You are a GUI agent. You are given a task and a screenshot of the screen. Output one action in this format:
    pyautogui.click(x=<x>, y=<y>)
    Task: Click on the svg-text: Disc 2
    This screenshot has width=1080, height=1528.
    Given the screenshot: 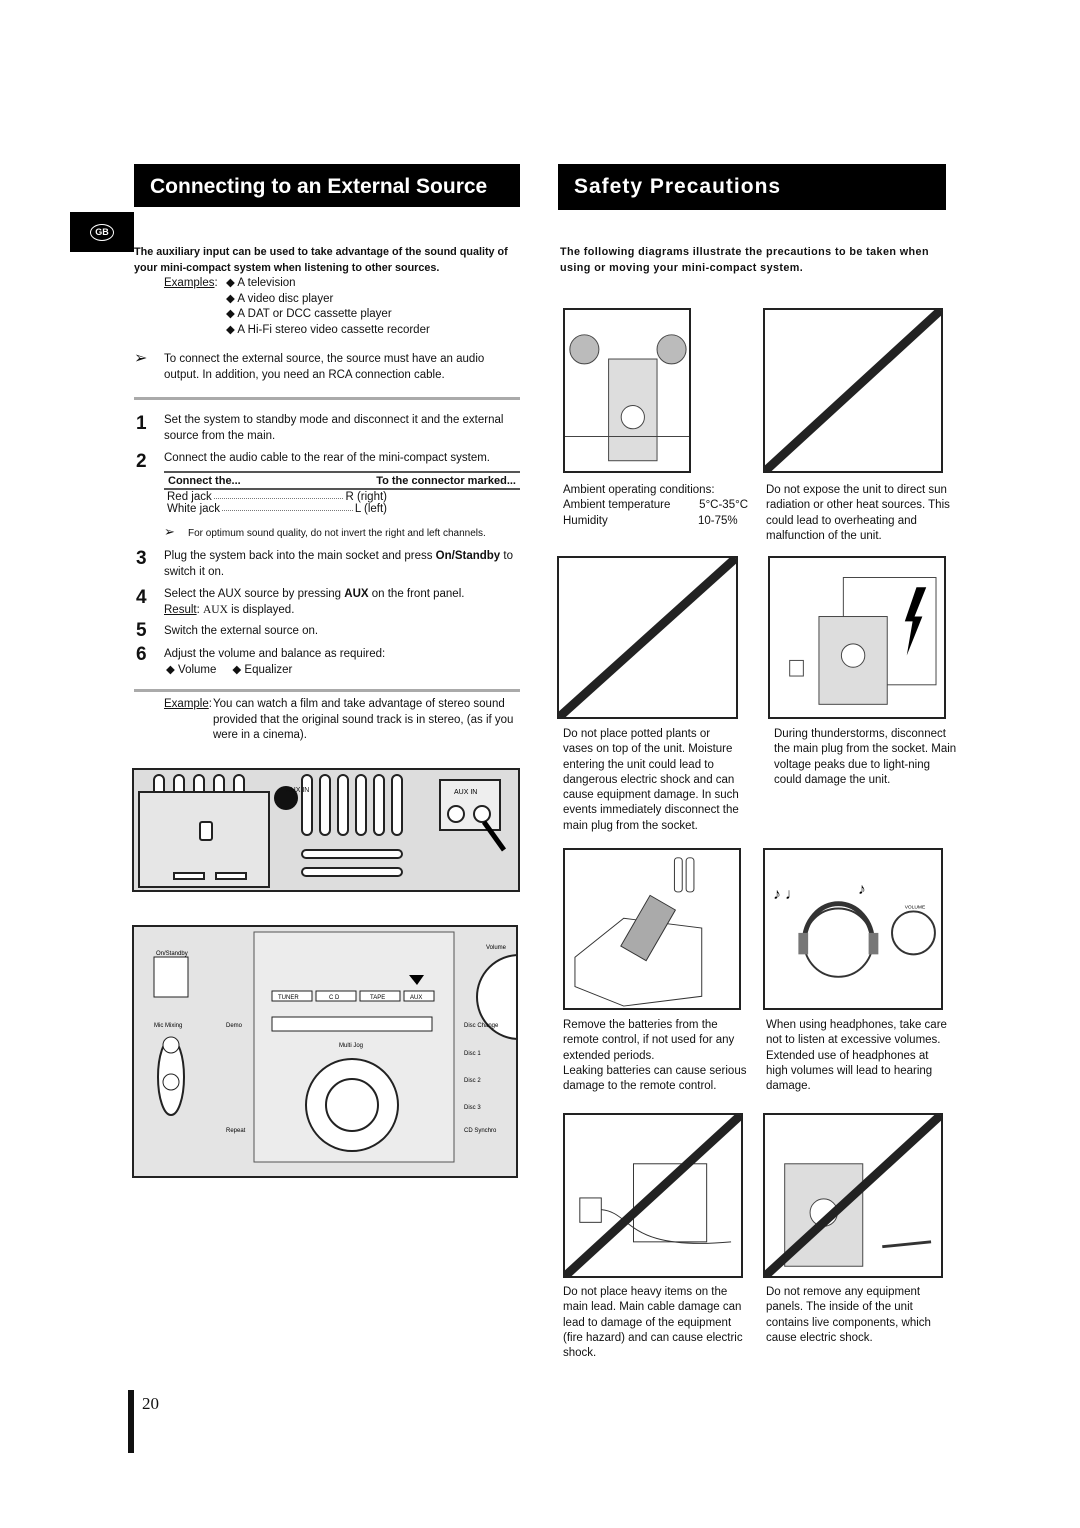 What is the action you would take?
    pyautogui.click(x=472, y=1081)
    